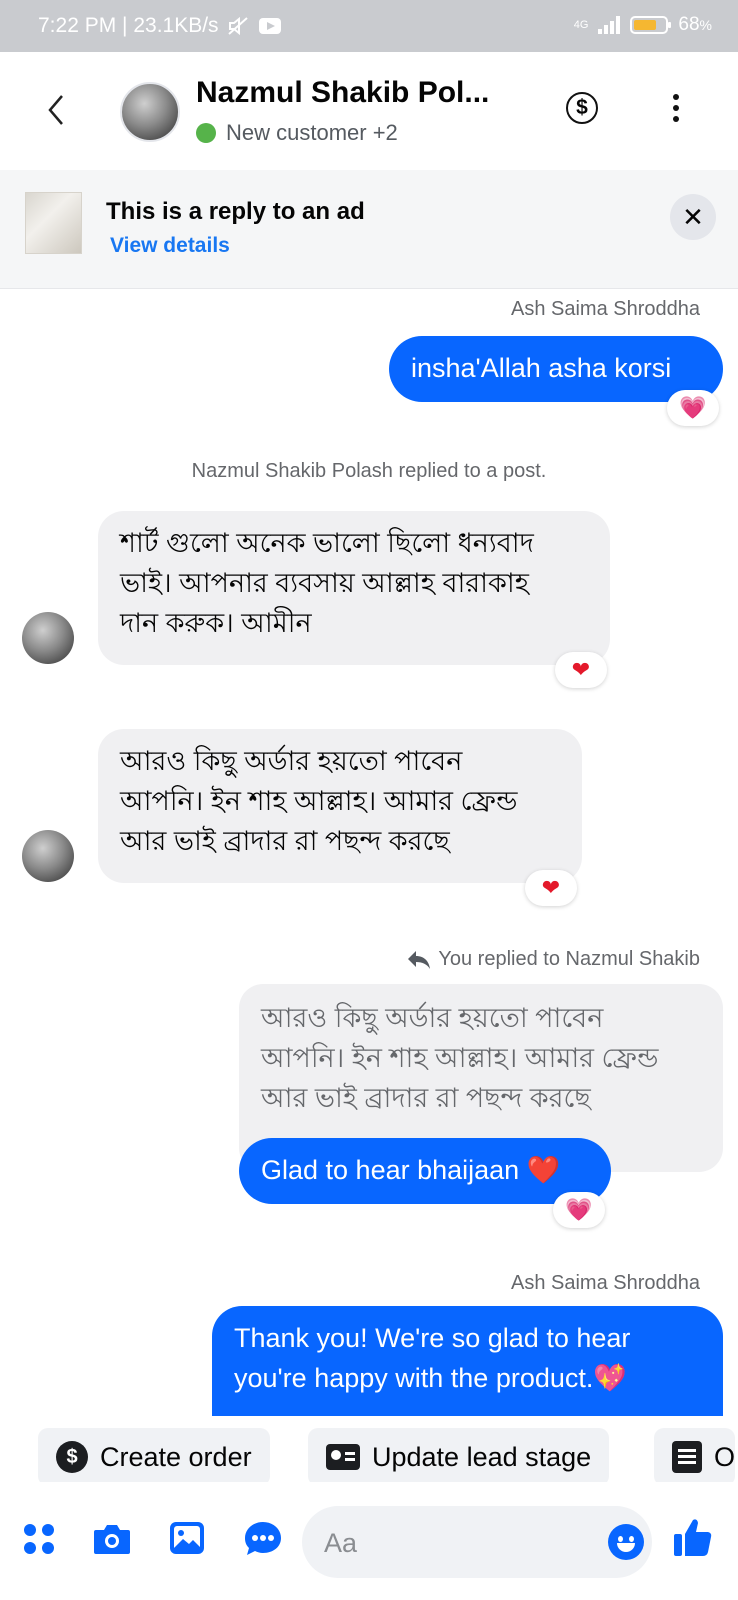 This screenshot has height=1600, width=738. I want to click on update-lead-stage-button: Update lead stage, so click(459, 1457).